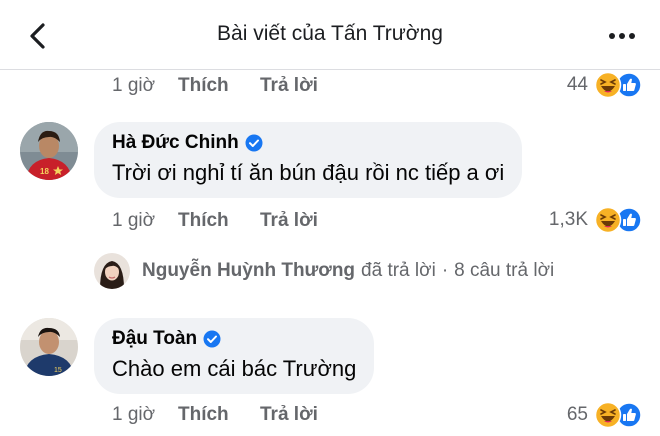 This screenshot has width=660, height=436. I want to click on more-options-icon, so click(622, 36).